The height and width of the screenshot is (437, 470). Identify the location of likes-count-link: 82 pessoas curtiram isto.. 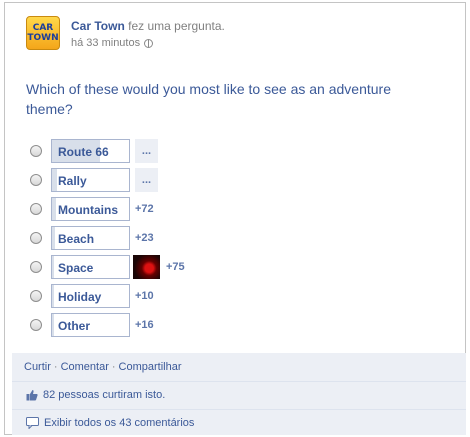
(104, 395).